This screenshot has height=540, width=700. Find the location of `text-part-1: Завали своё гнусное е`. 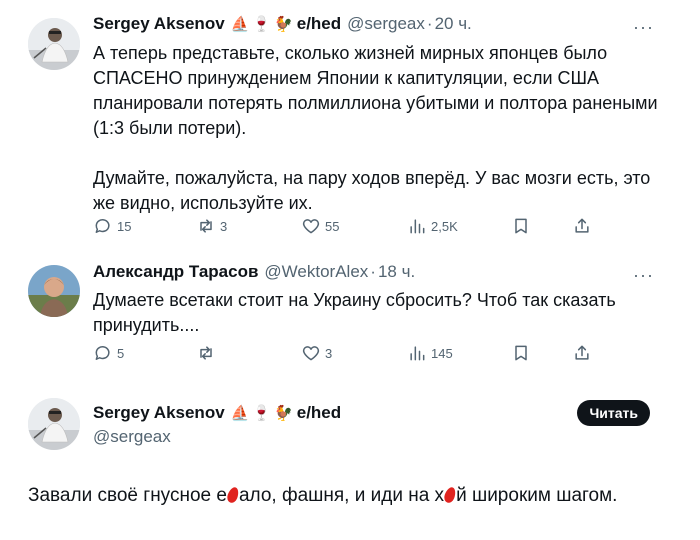

text-part-1: Завали своё гнусное е is located at coordinates (127, 495).